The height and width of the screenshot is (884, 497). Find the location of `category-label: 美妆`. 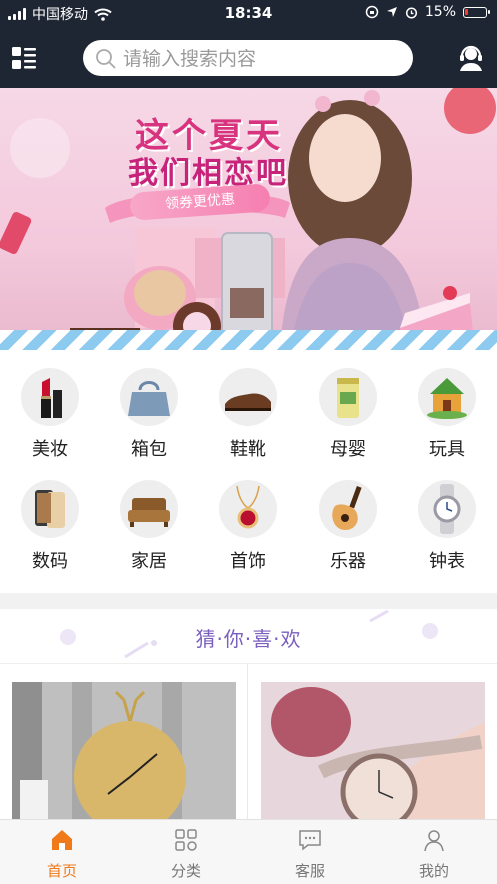

category-label: 美妆 is located at coordinates (50, 449).